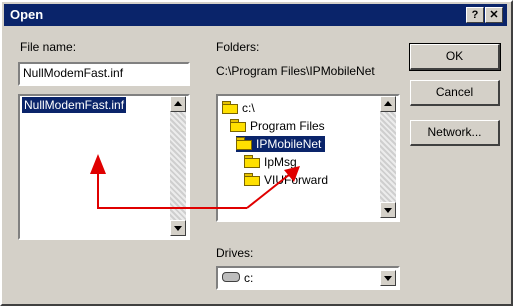 The width and height of the screenshot is (513, 306). I want to click on annotation-arrowhead-up, so click(98, 164).